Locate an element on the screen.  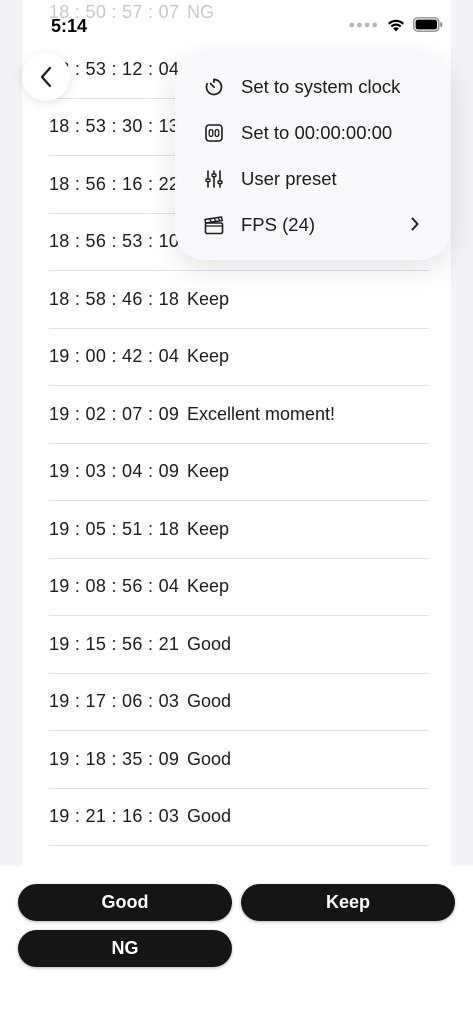
table-row: 19 : 08 : 56 : 04 Keep is located at coordinates (239, 587).